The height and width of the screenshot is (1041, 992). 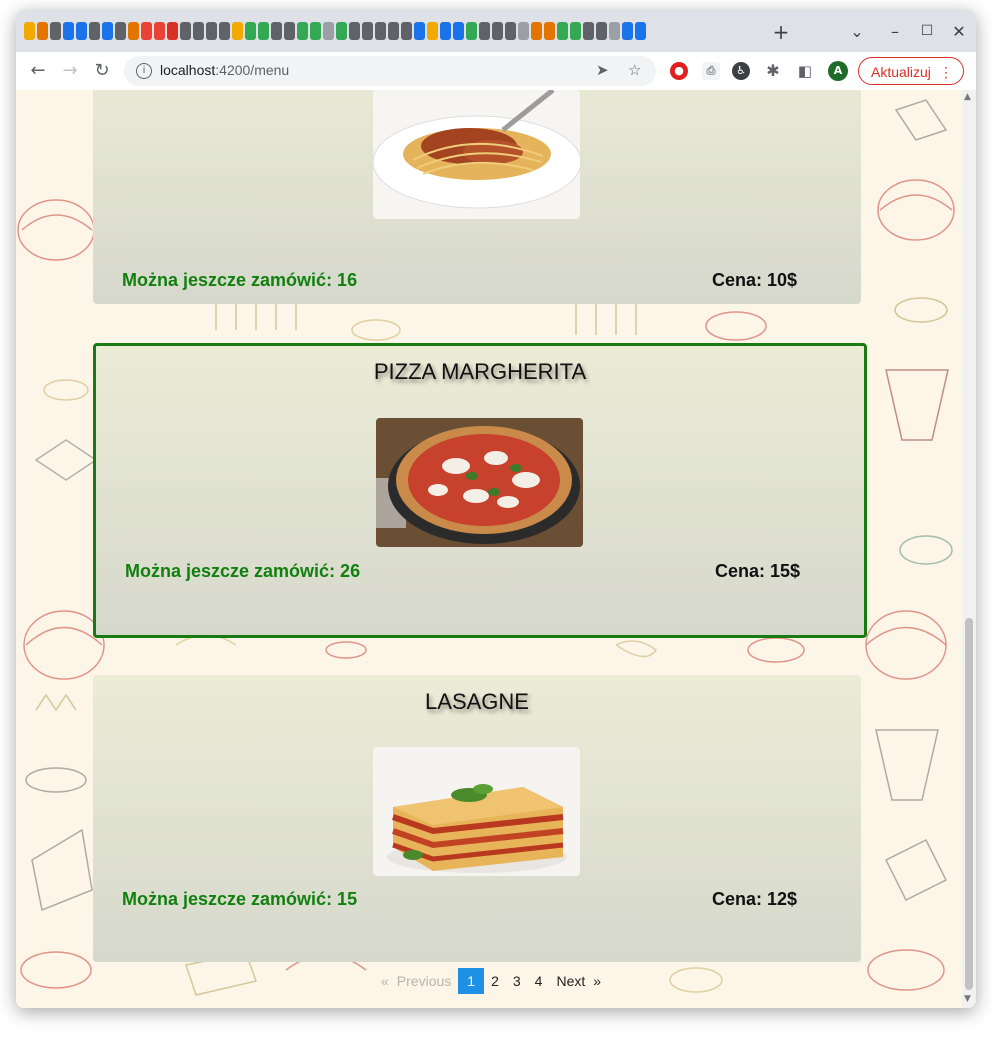 I want to click on dish-photo-spaghetti, so click(x=476, y=154).